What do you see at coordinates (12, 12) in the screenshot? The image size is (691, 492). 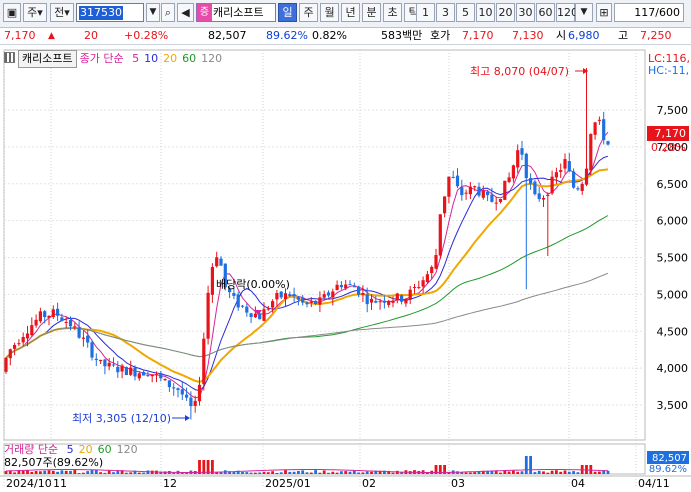 I see `layout-icon: ▣` at bounding box center [12, 12].